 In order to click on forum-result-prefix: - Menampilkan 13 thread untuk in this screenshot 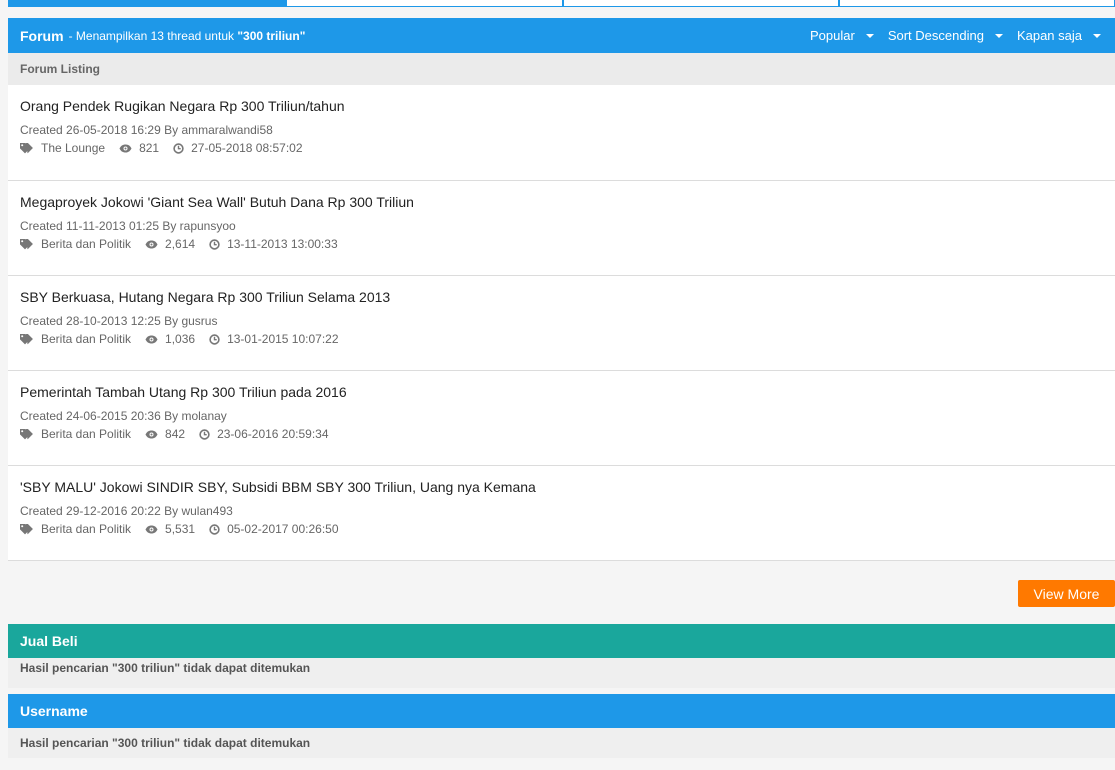, I will do `click(151, 35)`.